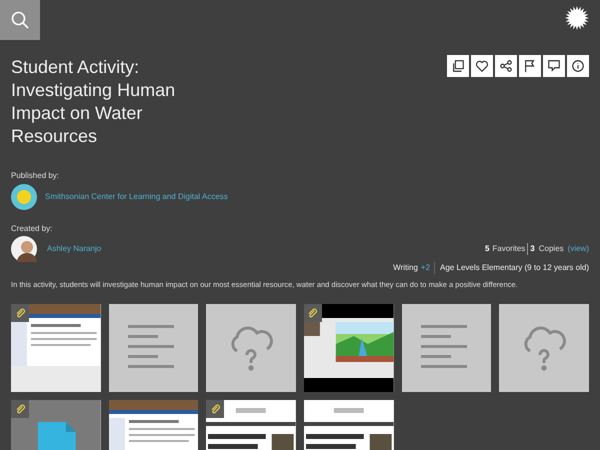 This screenshot has width=600, height=450. What do you see at coordinates (35, 176) in the screenshot?
I see `published-by-label: Published by:` at bounding box center [35, 176].